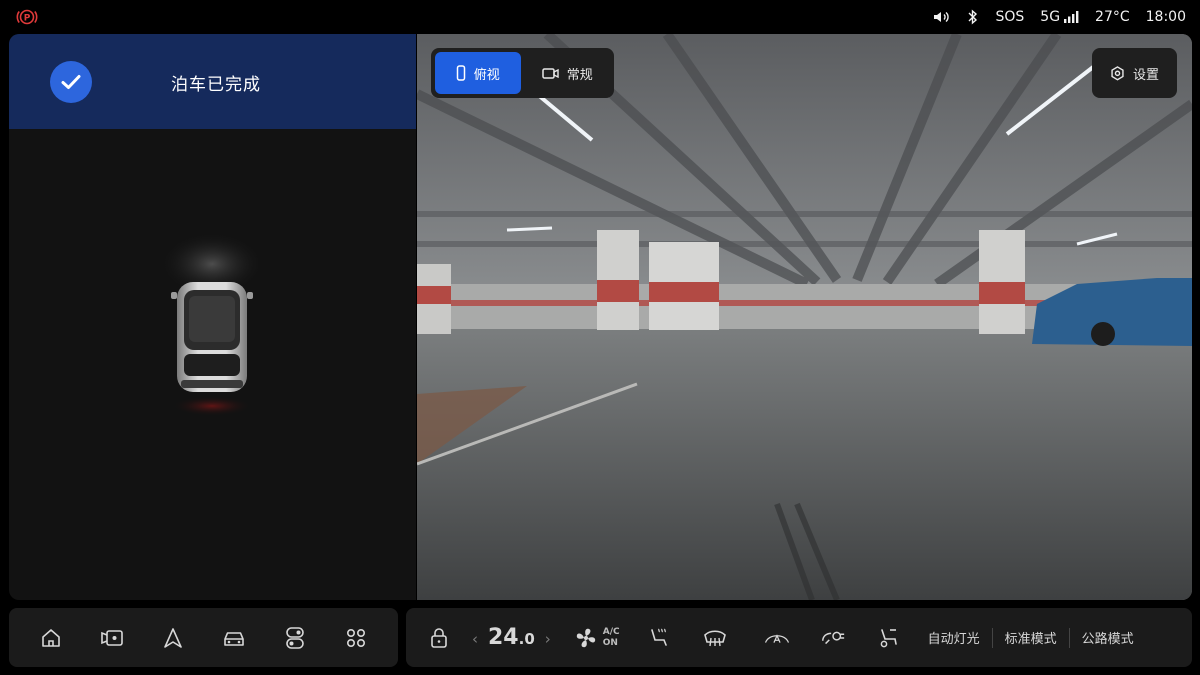 This screenshot has width=1200, height=675. I want to click on network-indicator: 5G, so click(1059, 17).